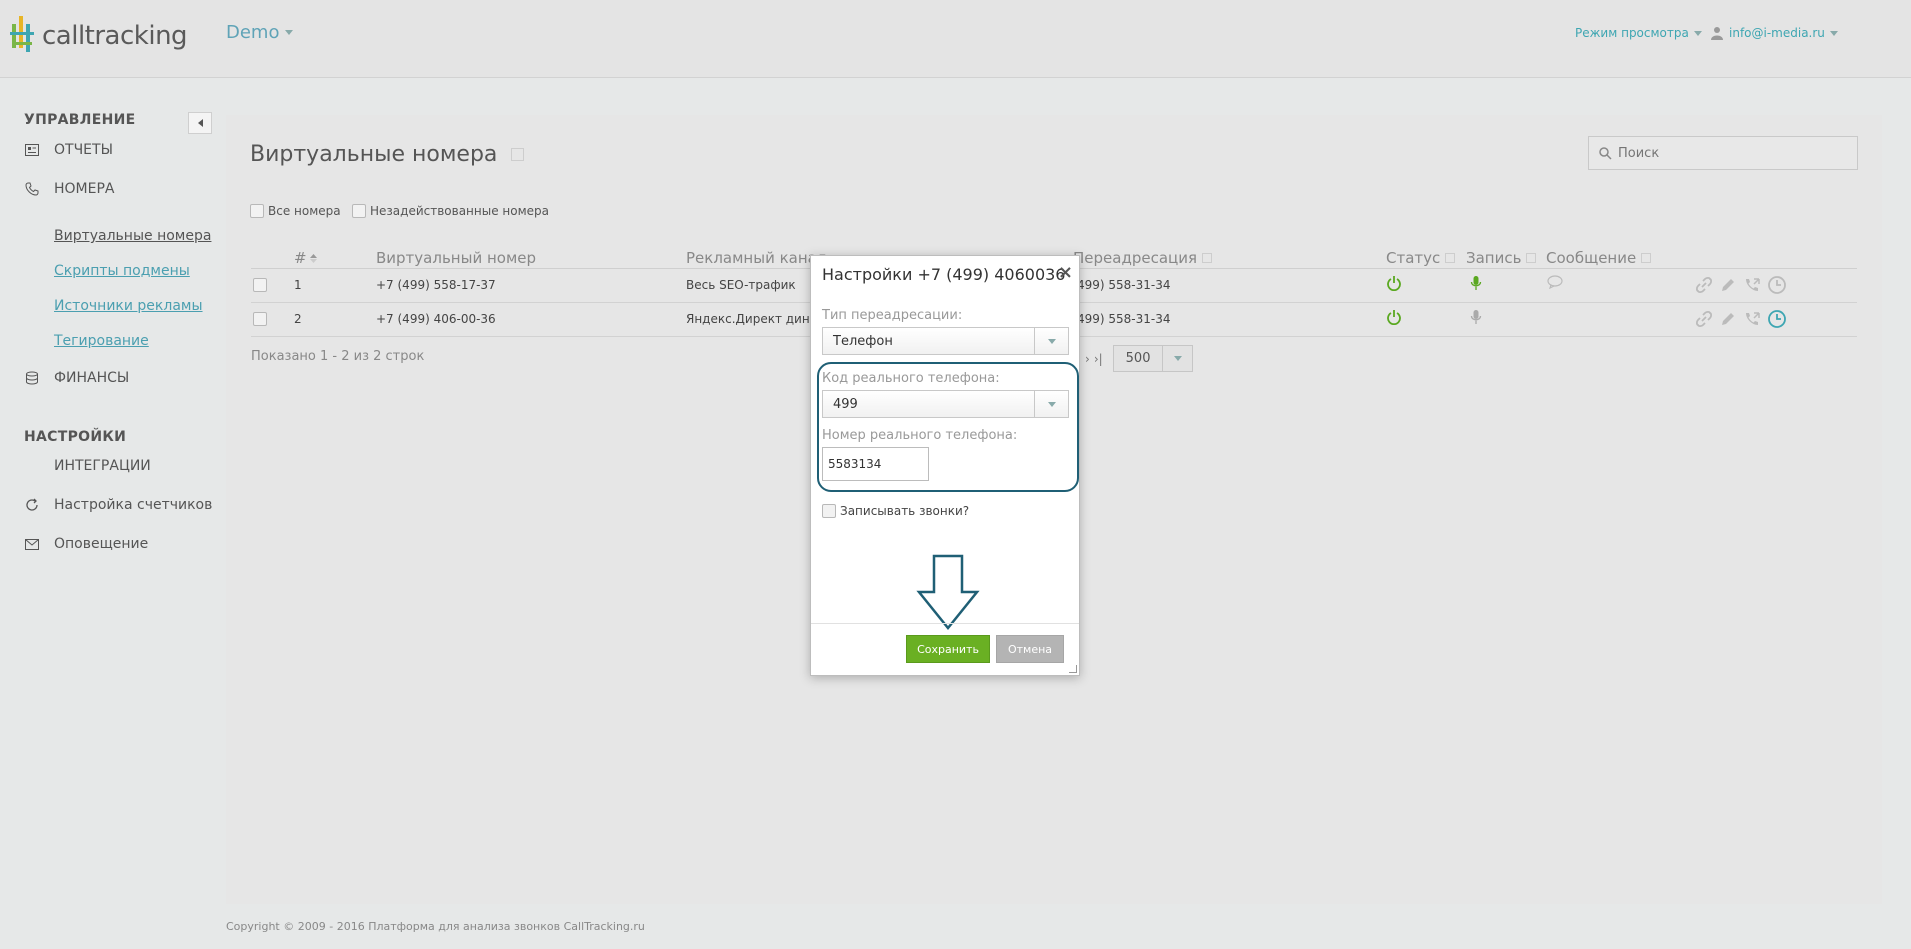  What do you see at coordinates (298, 285) in the screenshot?
I see `row-num: 1` at bounding box center [298, 285].